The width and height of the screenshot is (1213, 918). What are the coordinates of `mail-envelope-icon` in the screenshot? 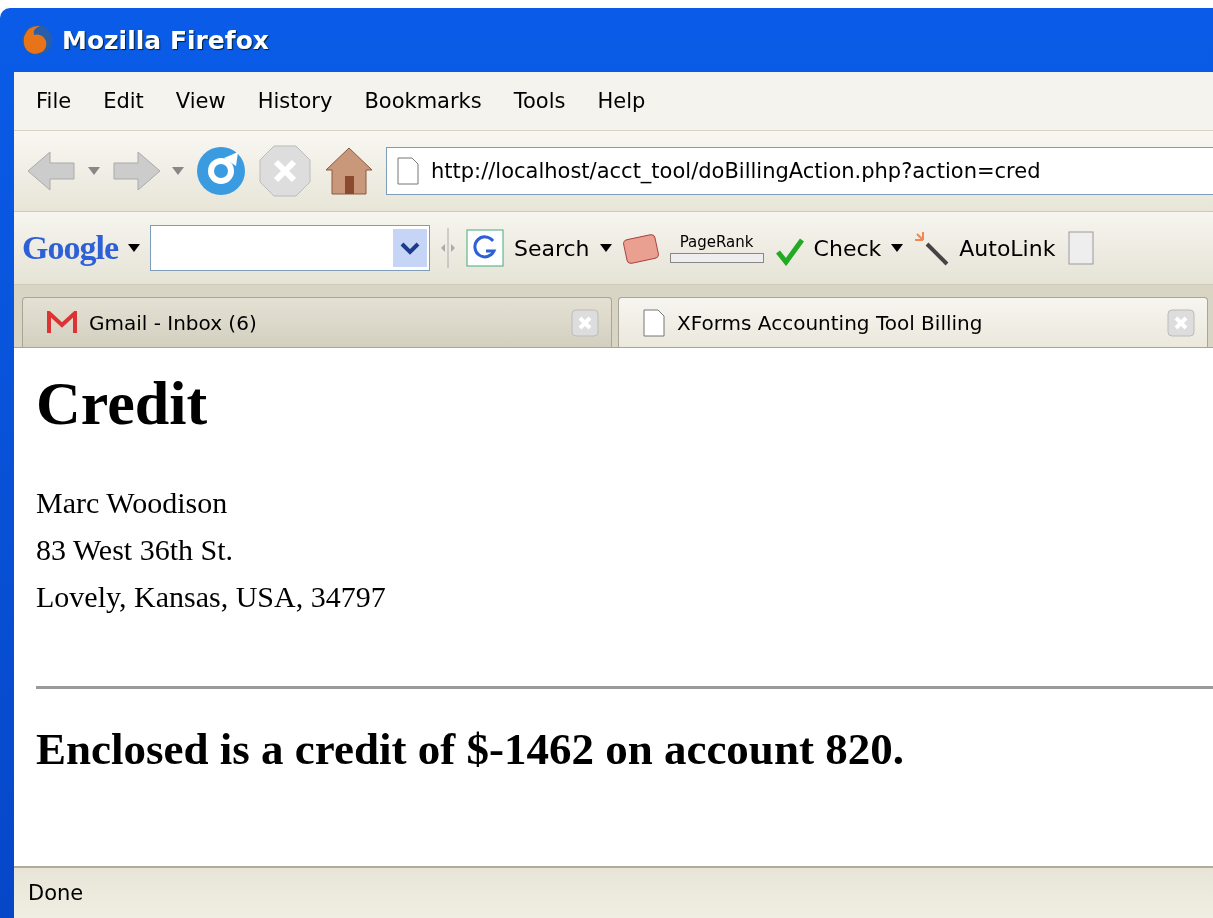 It's located at (62, 322).